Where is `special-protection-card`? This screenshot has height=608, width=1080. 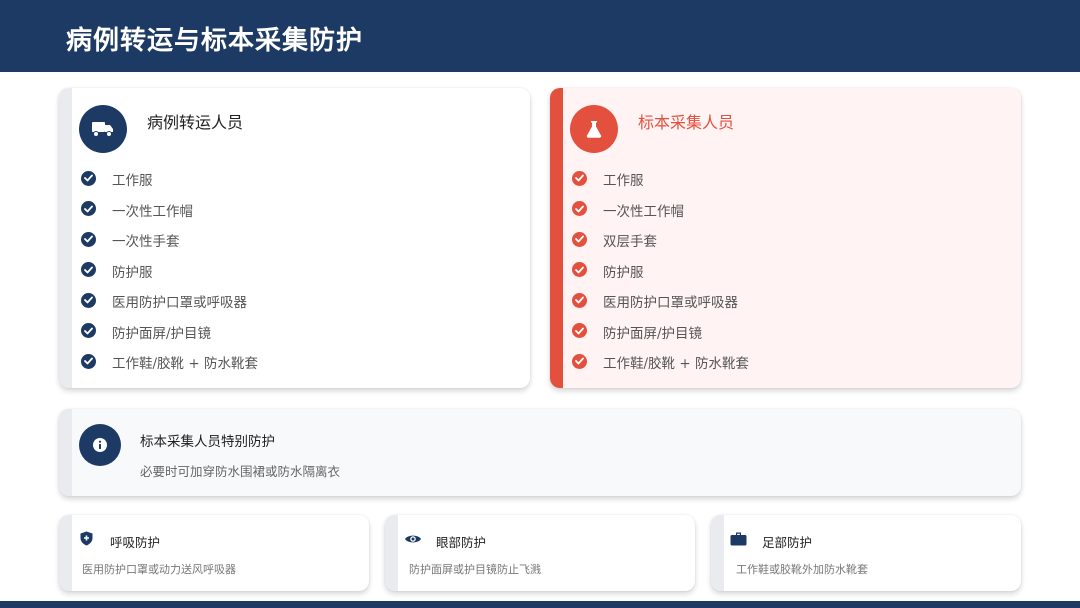
special-protection-card is located at coordinates (540, 452).